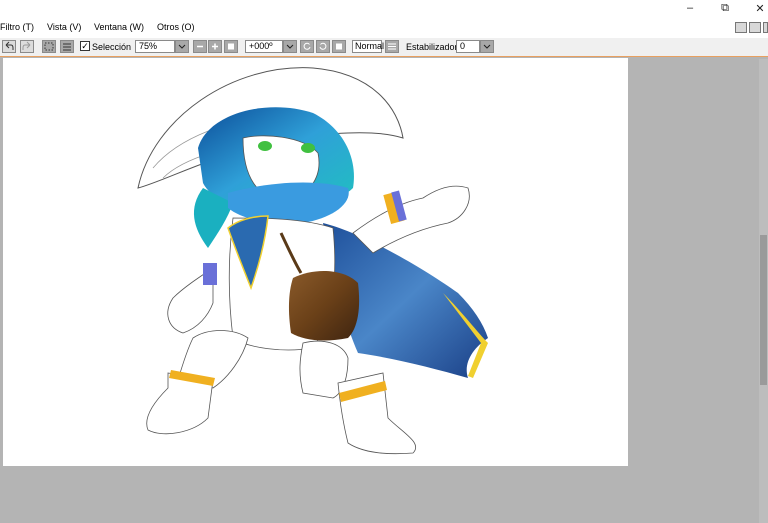 The width and height of the screenshot is (768, 523). Describe the element at coordinates (119, 27) in the screenshot. I see `menu-window: Ventana (W)` at that location.